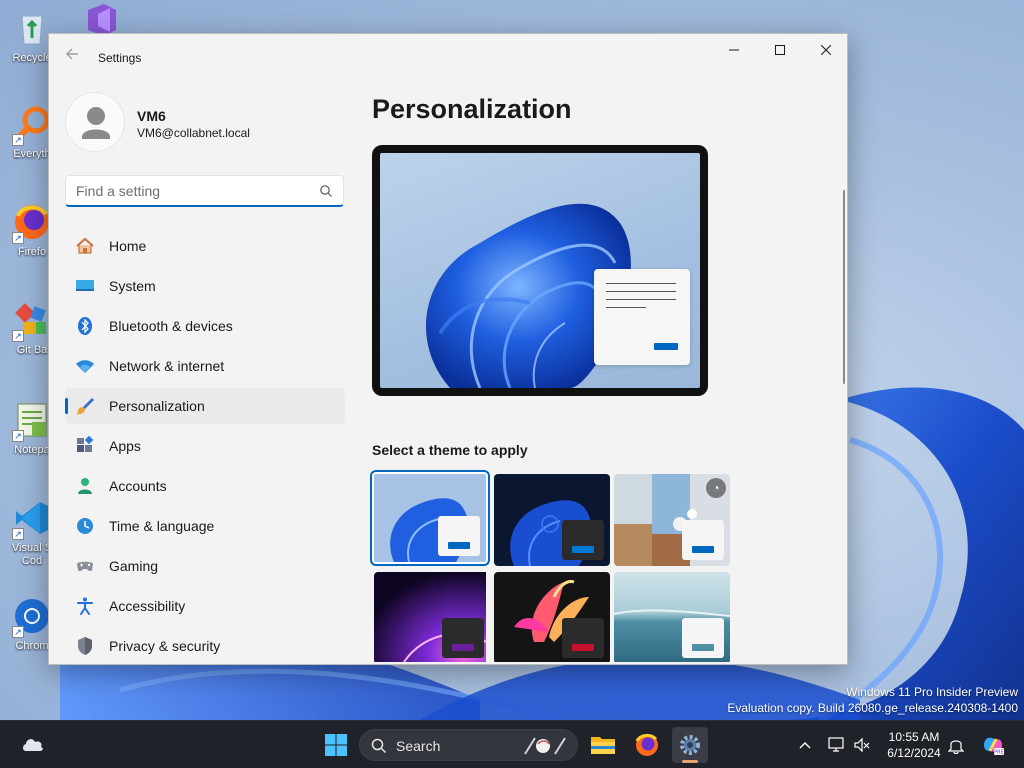 The height and width of the screenshot is (768, 1024). Describe the element at coordinates (430, 518) in the screenshot. I see `theme-windows-light` at that location.